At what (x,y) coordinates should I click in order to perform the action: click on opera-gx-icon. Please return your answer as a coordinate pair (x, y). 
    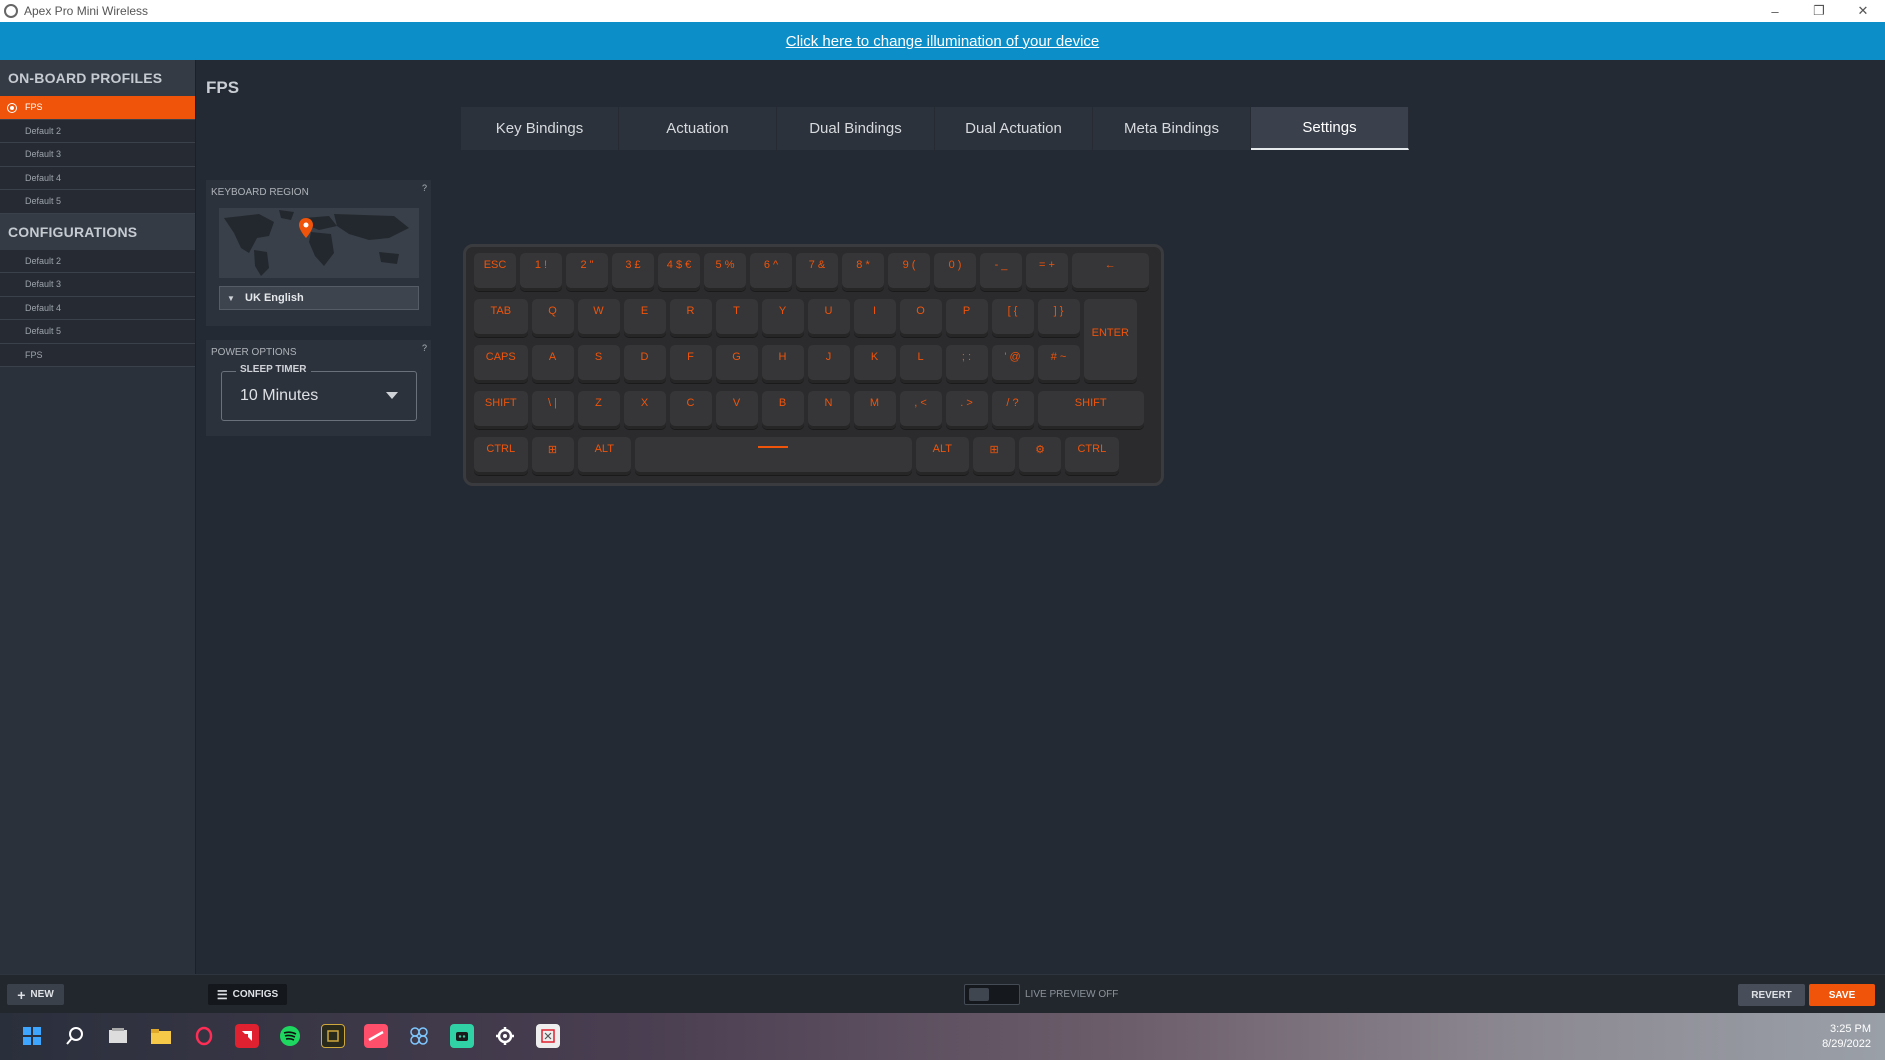
    Looking at the image, I should click on (204, 1036).